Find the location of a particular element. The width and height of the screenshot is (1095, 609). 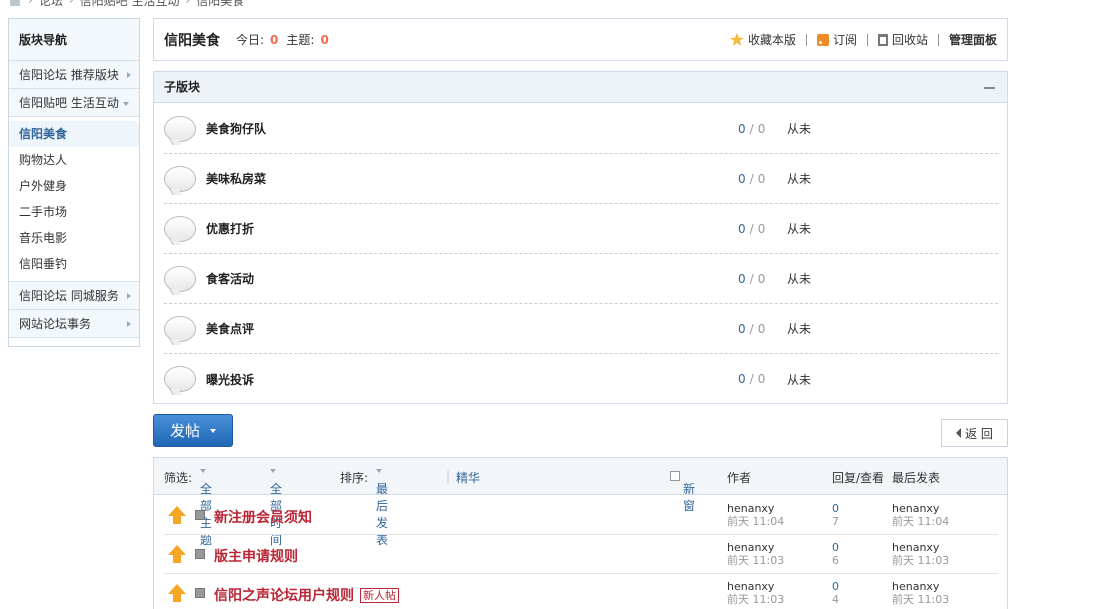

subforum-link: 食客活动 is located at coordinates (356, 278).